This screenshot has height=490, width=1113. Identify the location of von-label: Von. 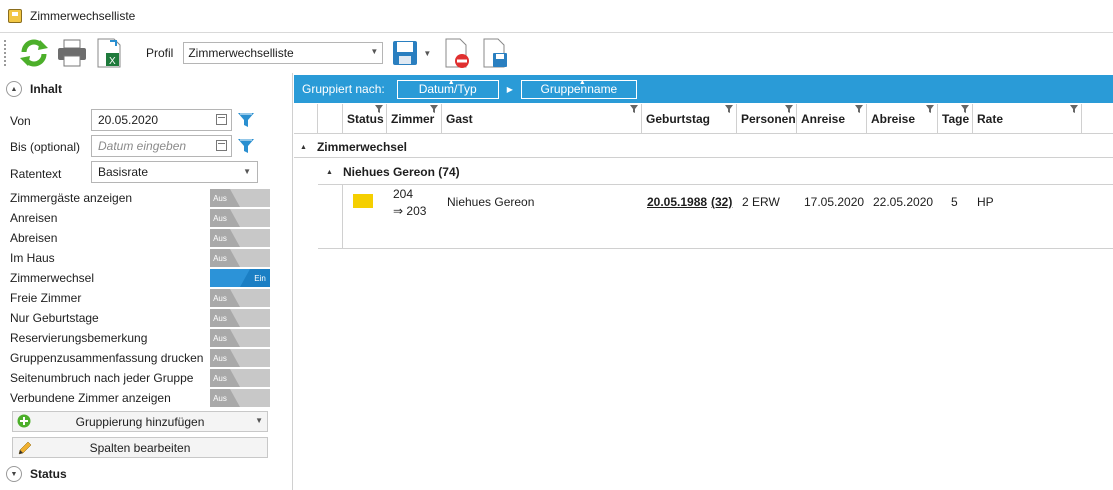
(20, 121).